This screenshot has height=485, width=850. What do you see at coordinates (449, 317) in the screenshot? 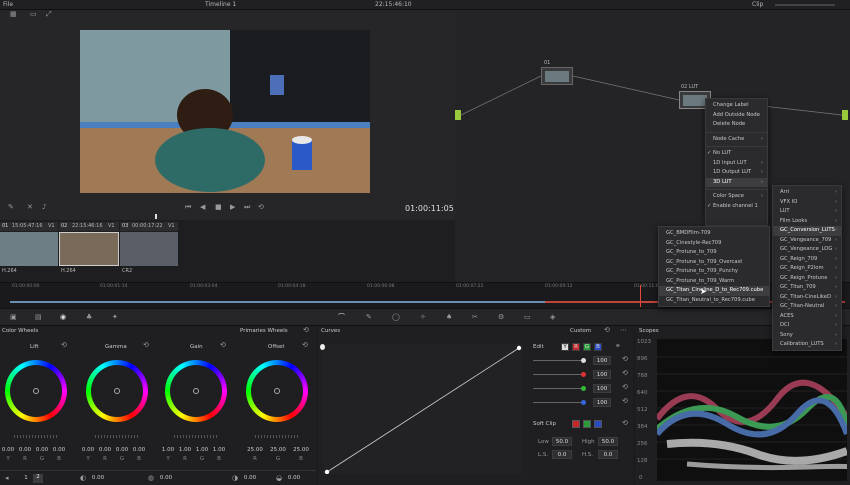
I see `blur-icon: ♠` at bounding box center [449, 317].